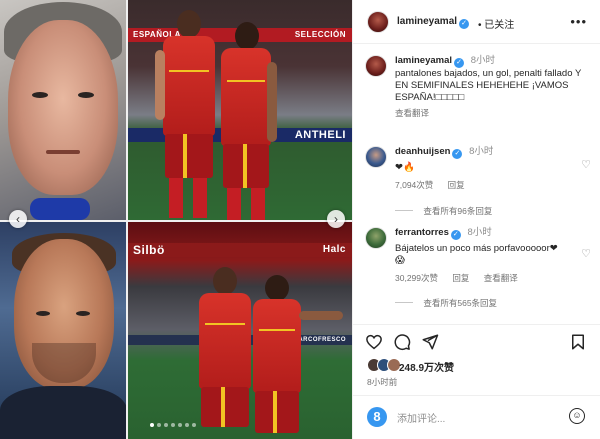 The height and width of the screenshot is (439, 600). What do you see at coordinates (499, 25) in the screenshot?
I see `follow-status-label: 已关注` at bounding box center [499, 25].